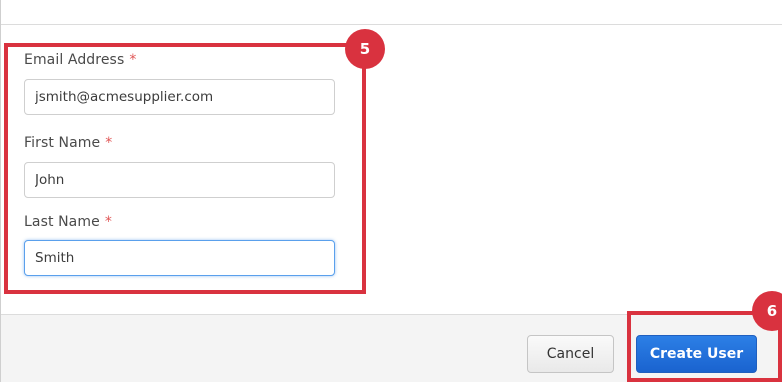 Image resolution: width=782 pixels, height=382 pixels. Describe the element at coordinates (570, 354) in the screenshot. I see `cancel-button: Cancel` at that location.